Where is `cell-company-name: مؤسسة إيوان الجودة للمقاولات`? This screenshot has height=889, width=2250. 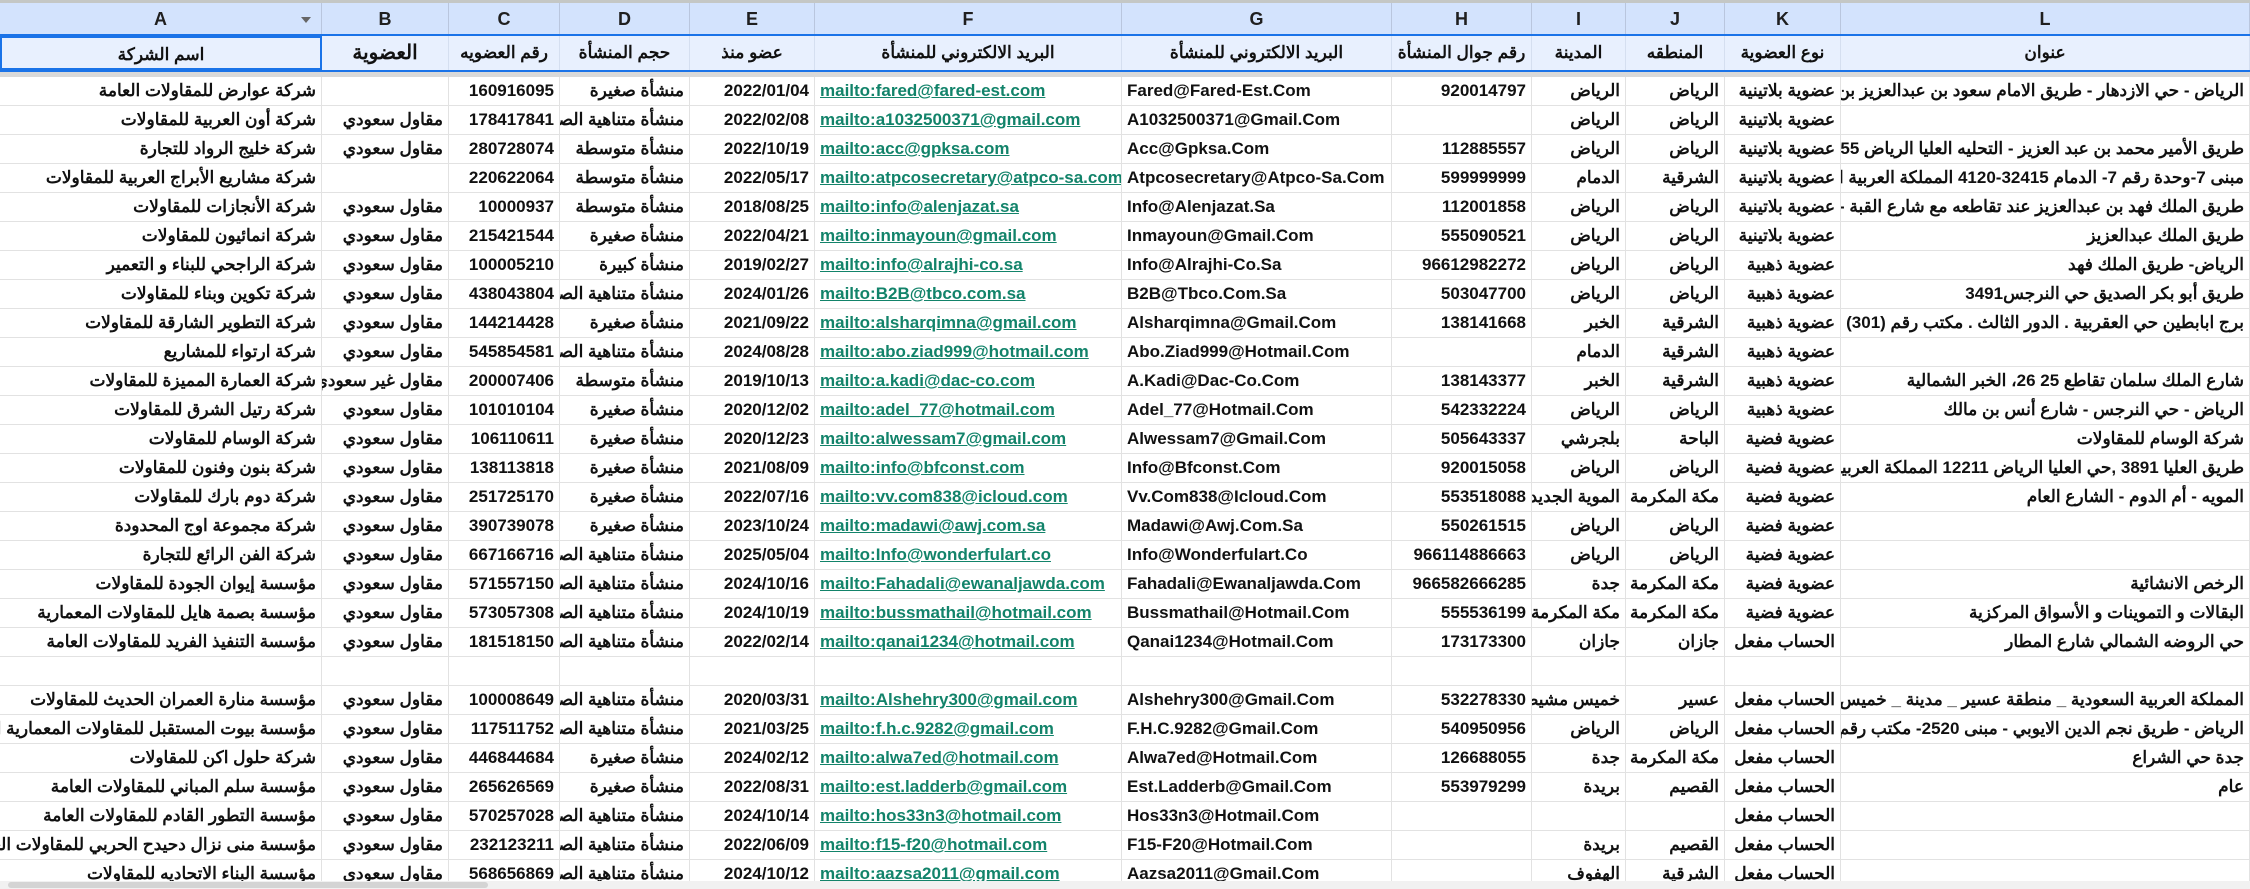 cell-company-name: مؤسسة إيوان الجودة للمقاولات is located at coordinates (161, 584).